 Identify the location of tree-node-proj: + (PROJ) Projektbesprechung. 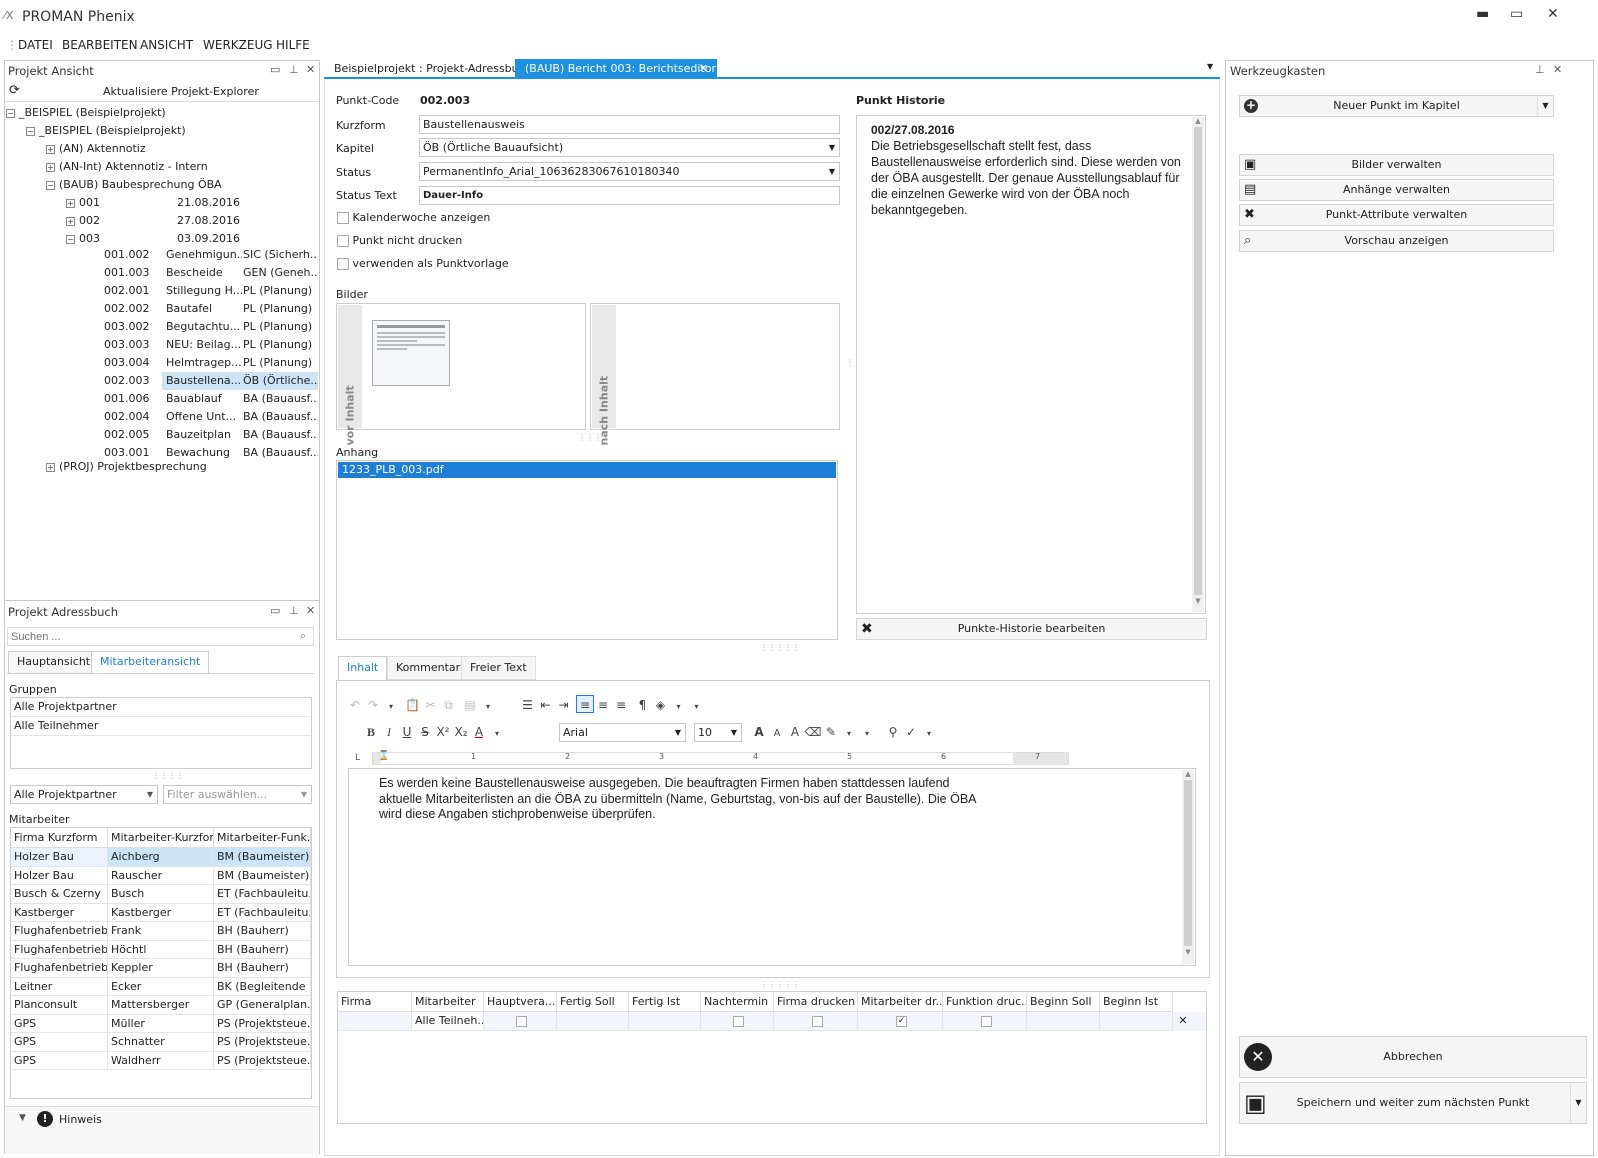
(126, 467).